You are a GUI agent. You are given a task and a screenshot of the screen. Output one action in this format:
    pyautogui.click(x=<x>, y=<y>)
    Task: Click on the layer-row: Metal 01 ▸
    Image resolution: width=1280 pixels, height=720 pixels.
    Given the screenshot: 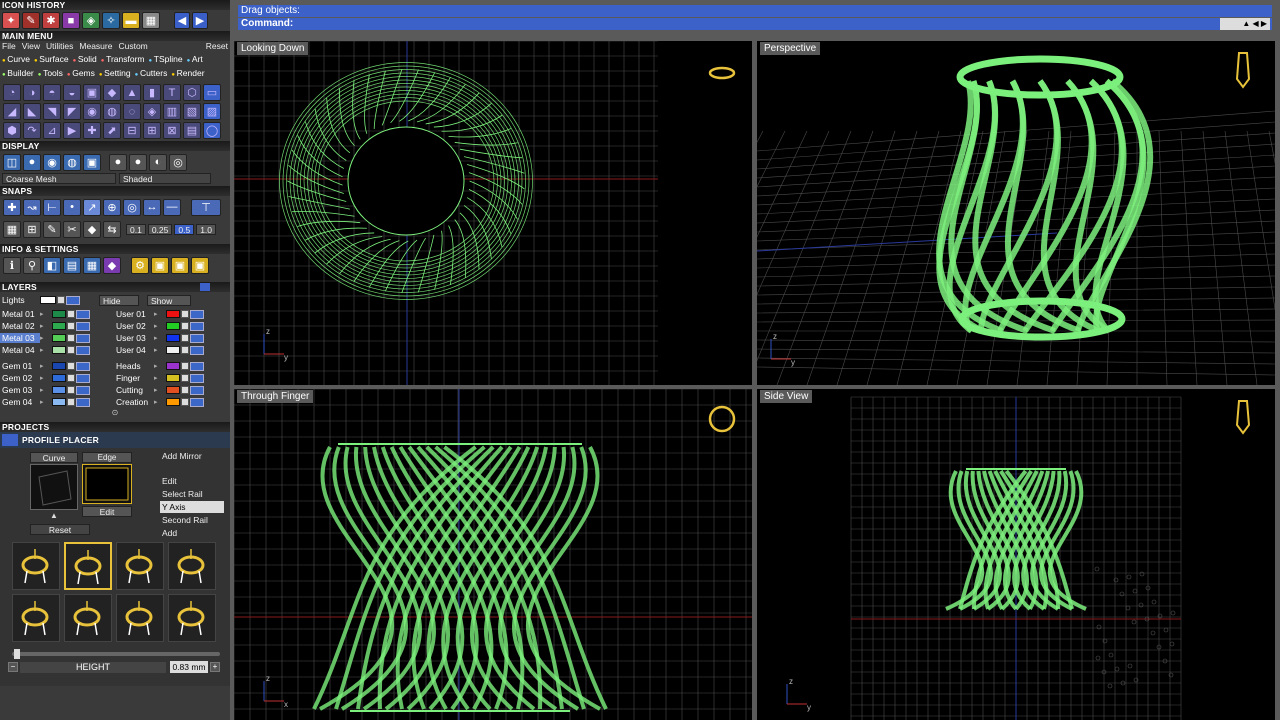 What is the action you would take?
    pyautogui.click(x=56, y=314)
    